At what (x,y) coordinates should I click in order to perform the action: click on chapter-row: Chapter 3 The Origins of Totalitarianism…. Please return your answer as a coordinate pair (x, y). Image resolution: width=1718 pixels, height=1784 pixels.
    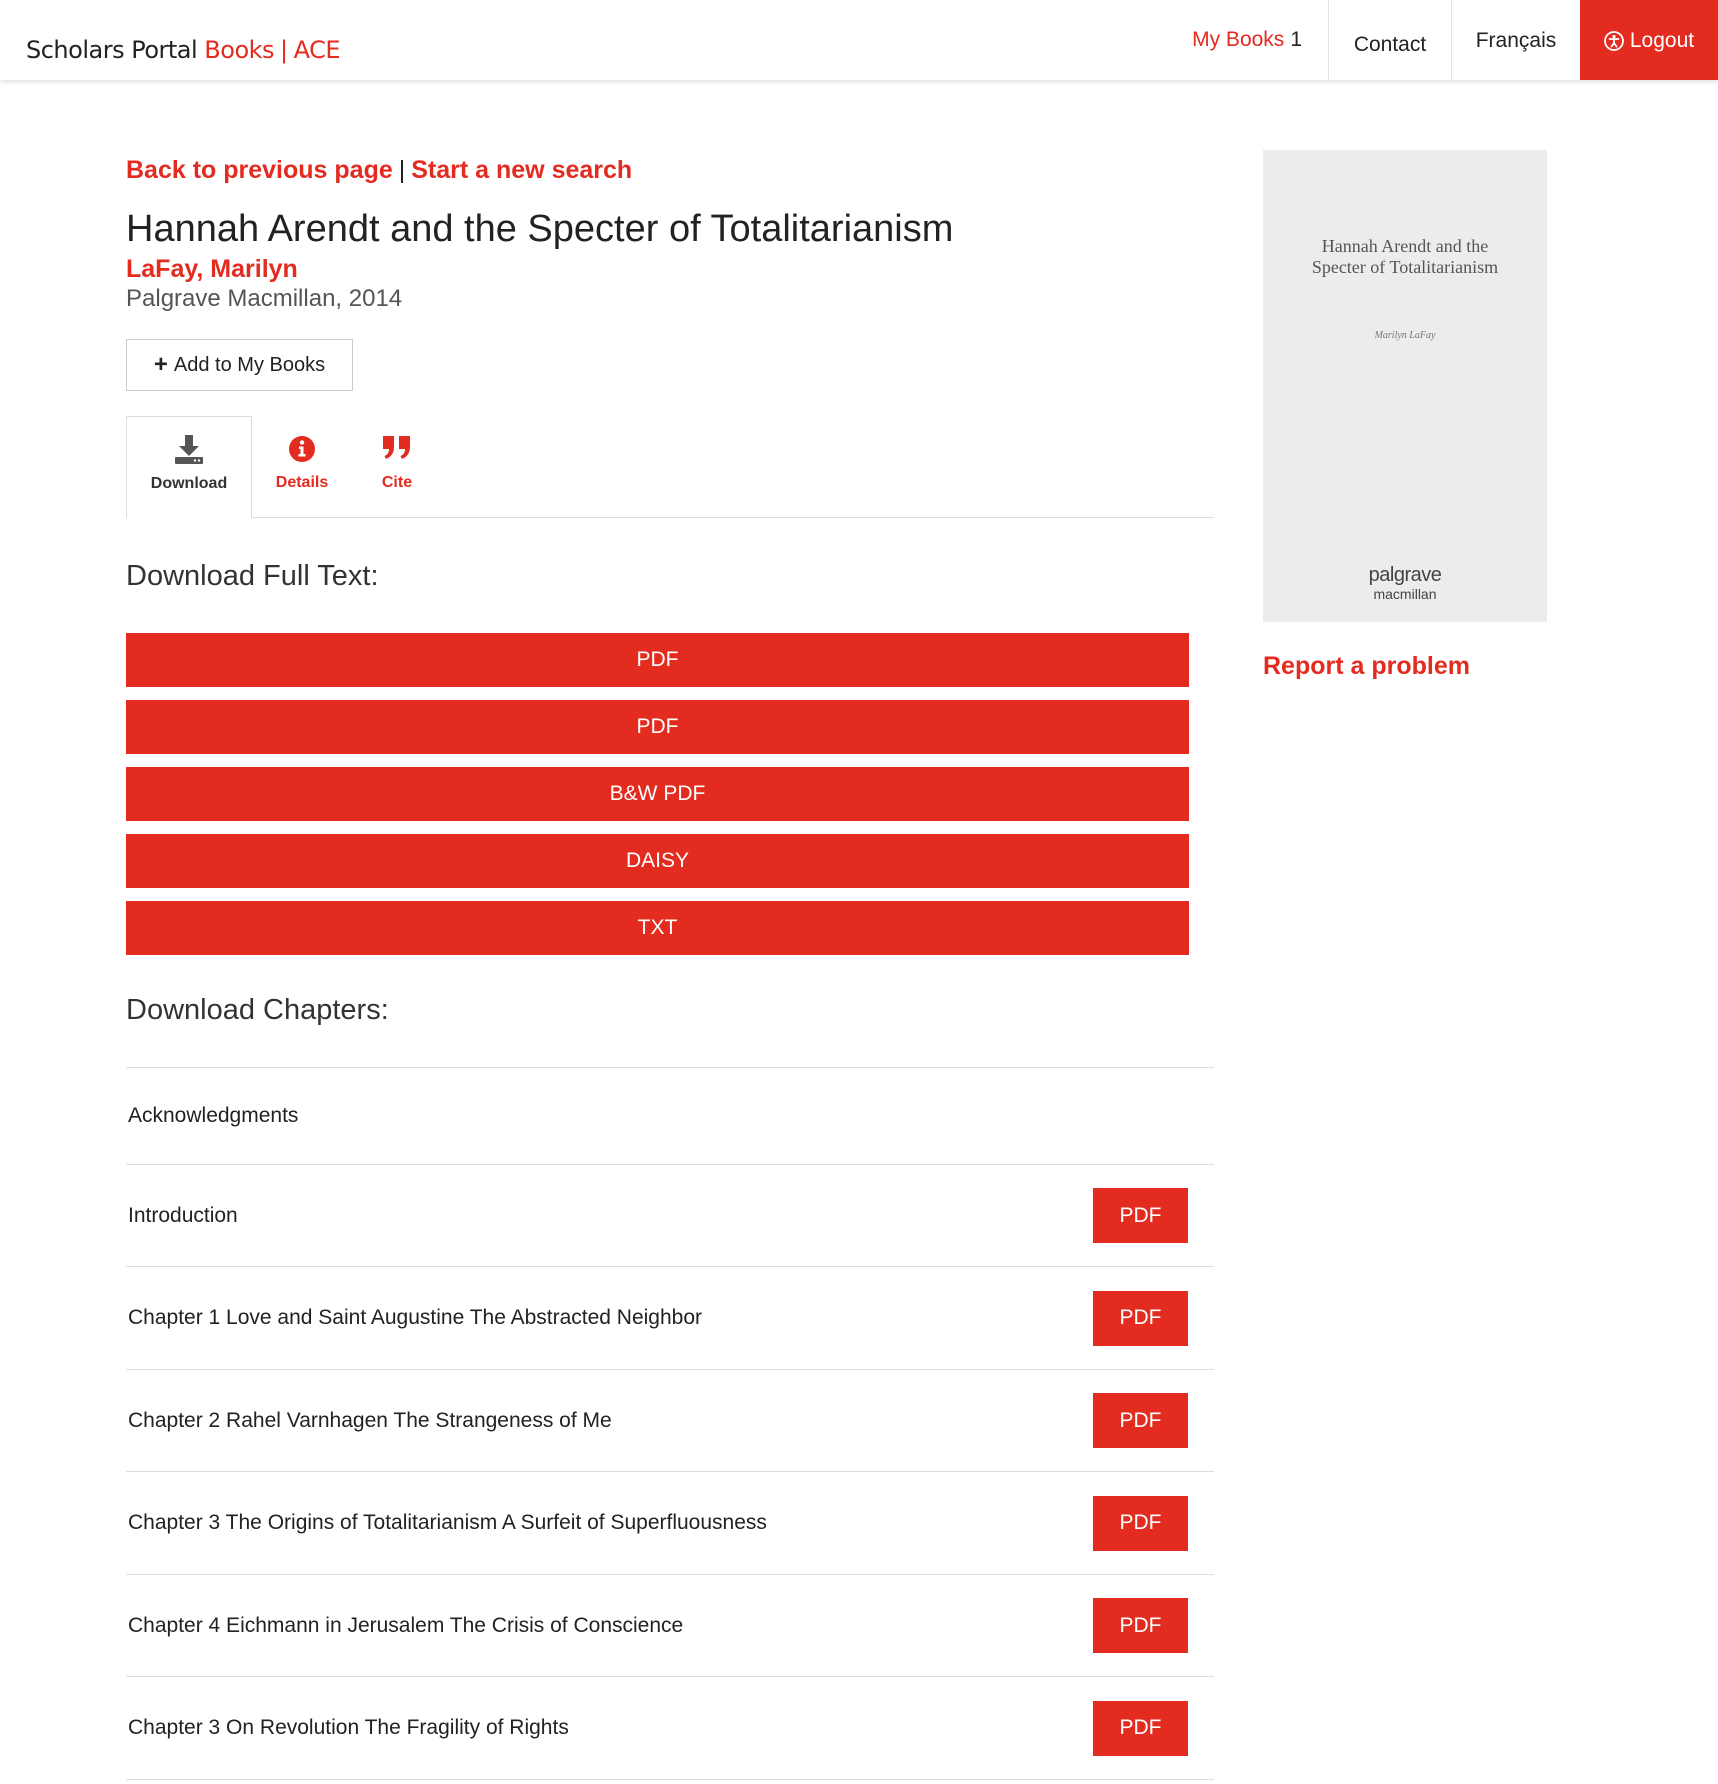
    Looking at the image, I should click on (670, 1523).